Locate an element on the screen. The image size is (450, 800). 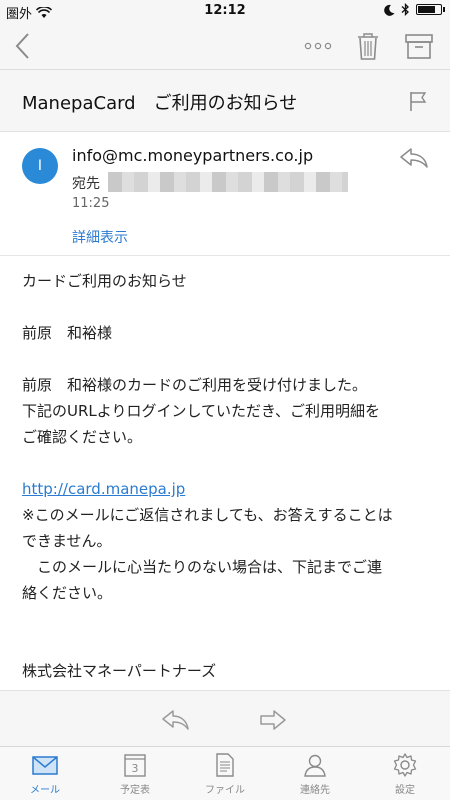
flag-icon is located at coordinates (418, 101).